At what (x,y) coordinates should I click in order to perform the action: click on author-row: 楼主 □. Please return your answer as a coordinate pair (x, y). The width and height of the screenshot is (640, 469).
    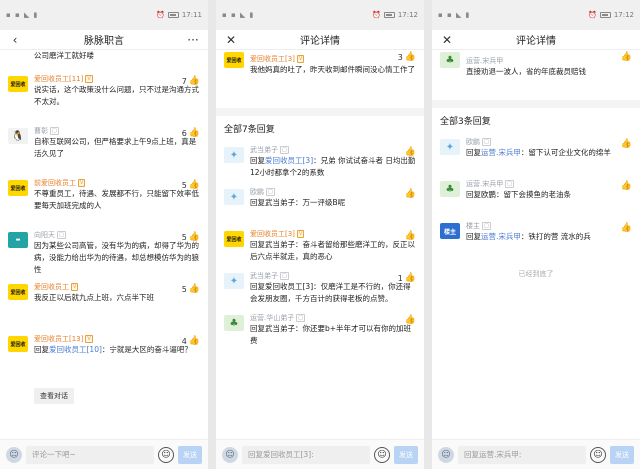
    Looking at the image, I should click on (549, 226).